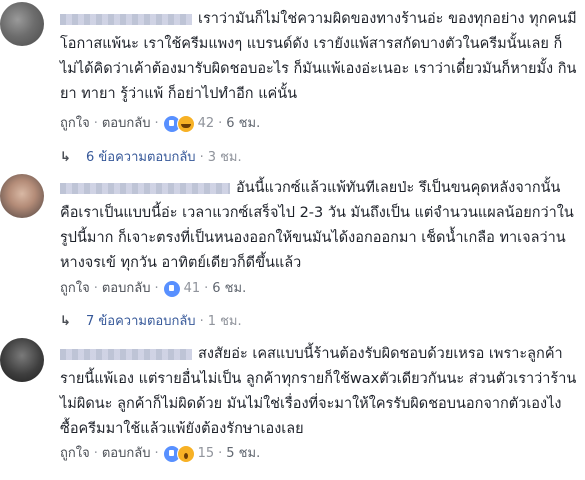  What do you see at coordinates (181, 288) in the screenshot?
I see `reaction-summary: 41` at bounding box center [181, 288].